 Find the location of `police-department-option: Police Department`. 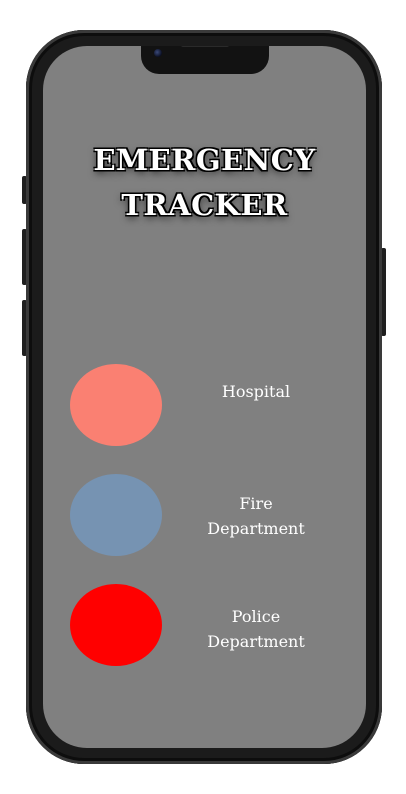

police-department-option: Police Department is located at coordinates (204, 625).